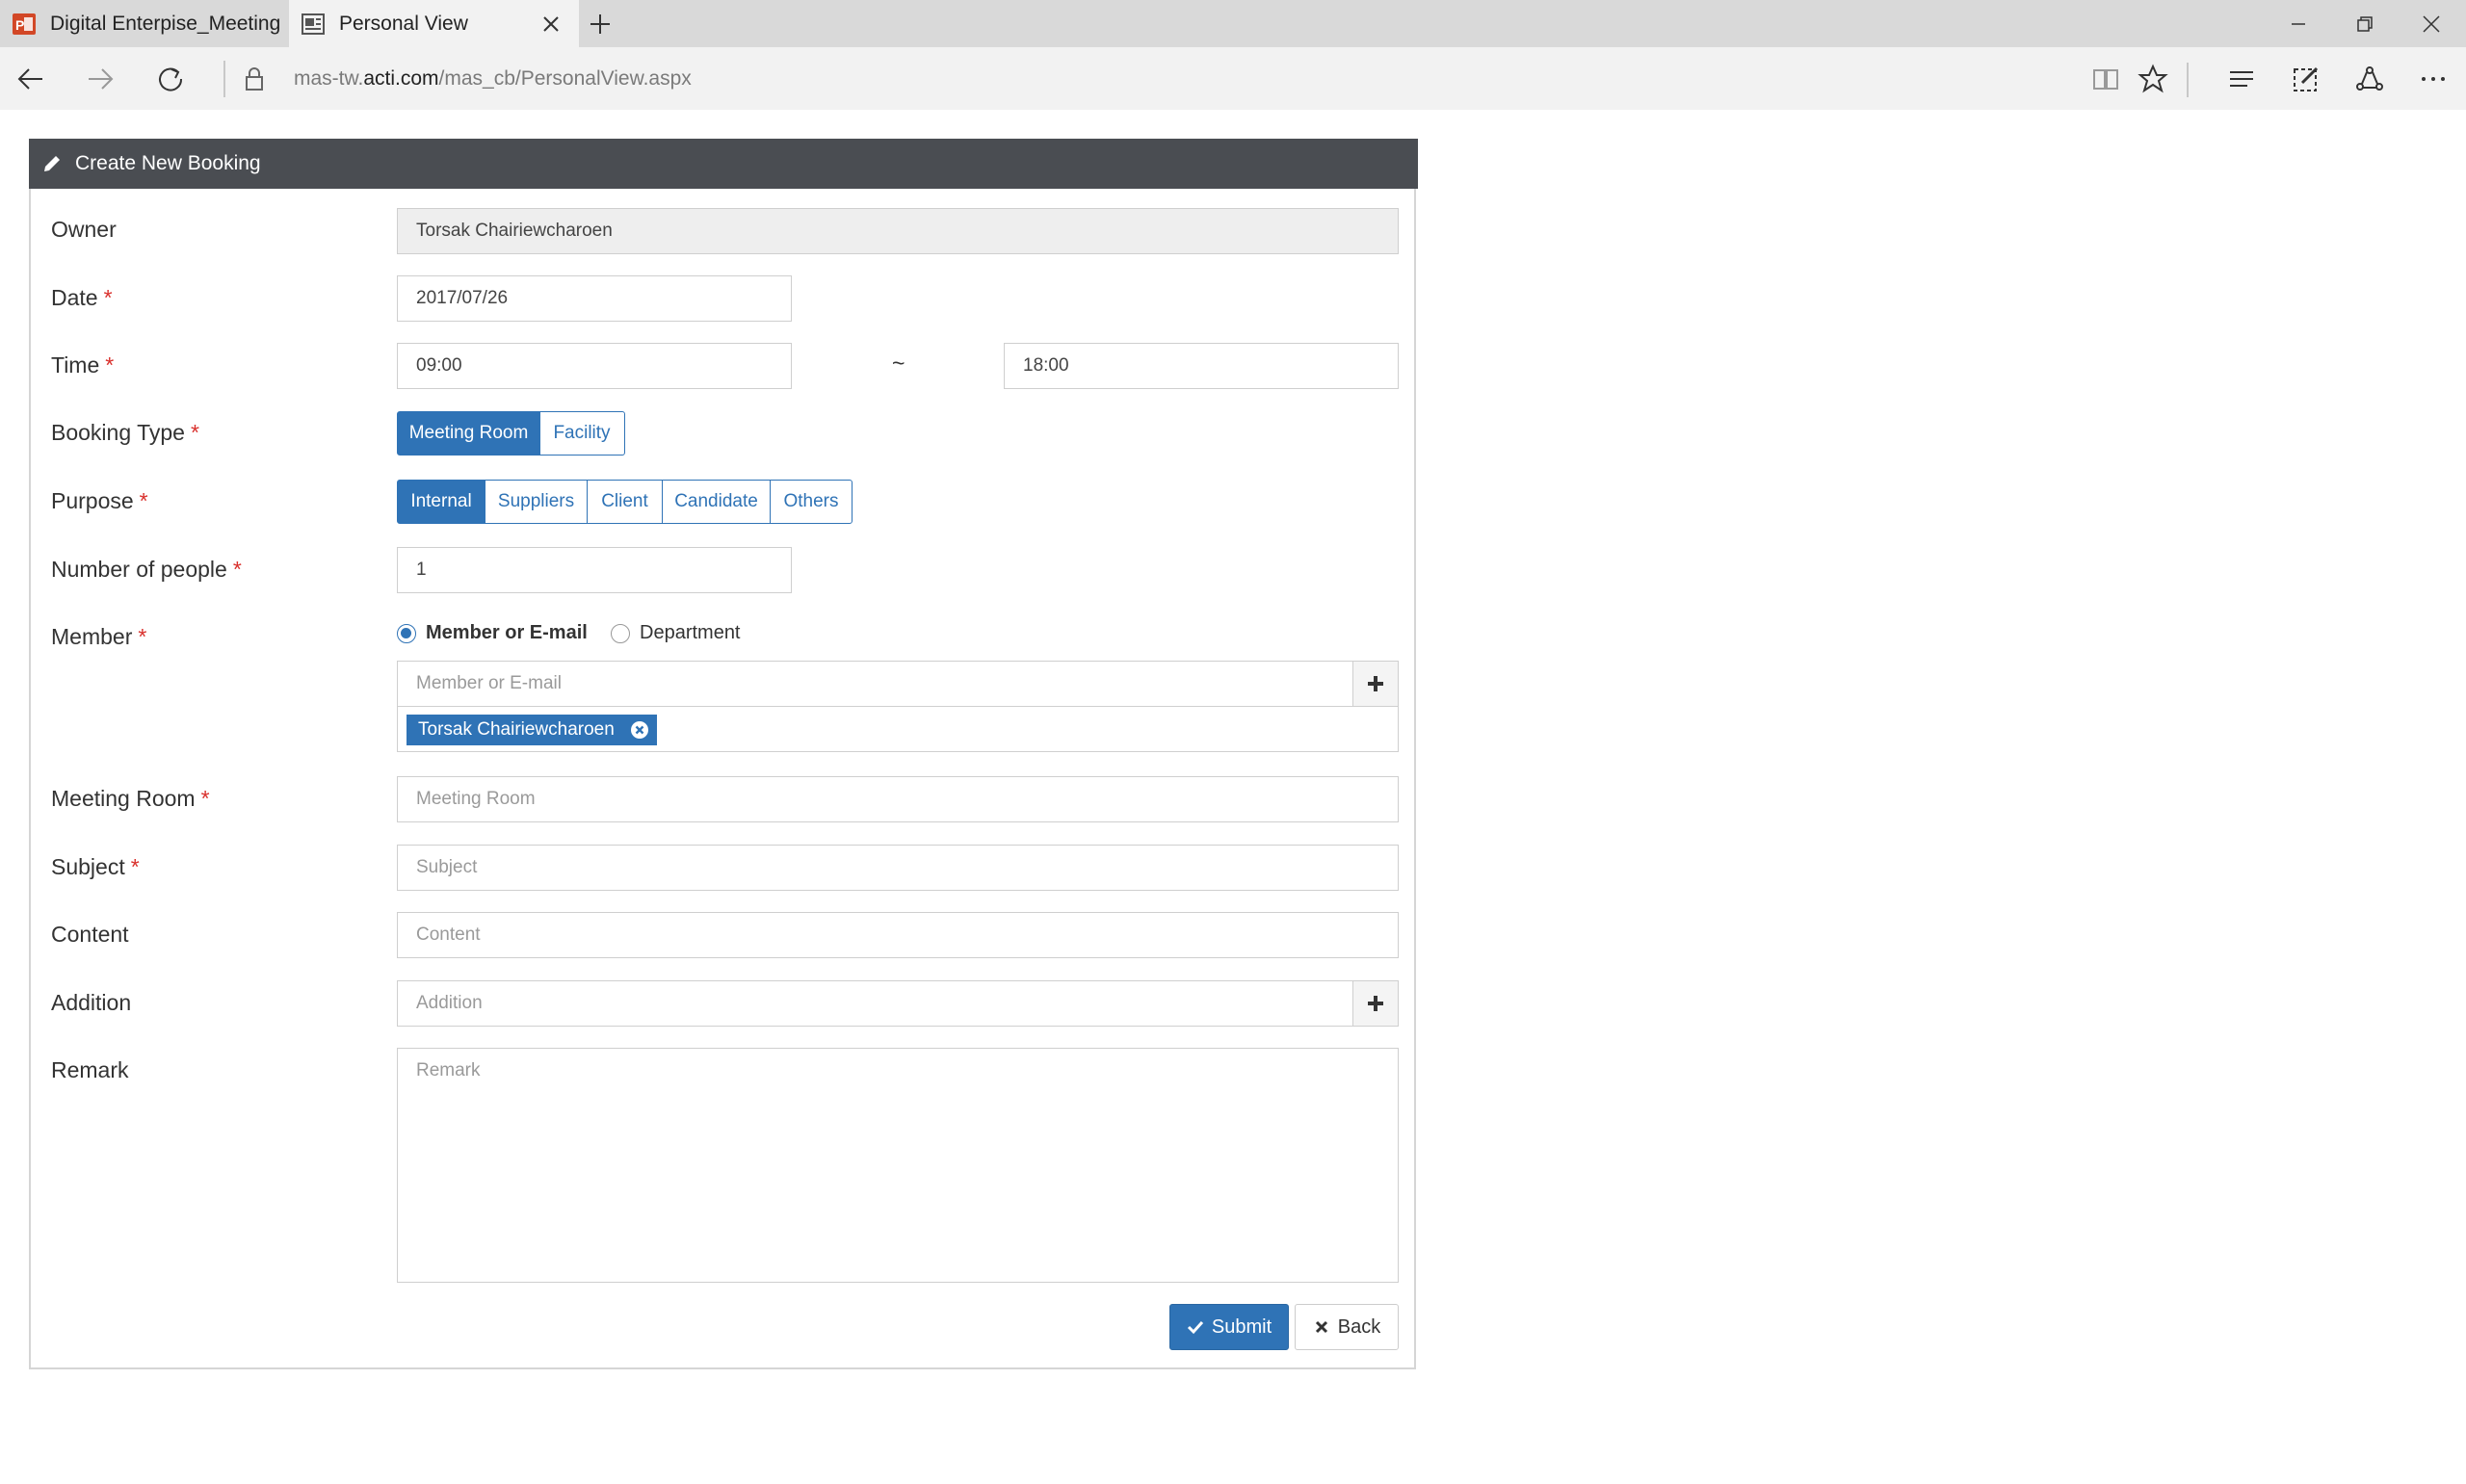 The height and width of the screenshot is (1484, 2466). What do you see at coordinates (468, 433) in the screenshot?
I see `booking-type-meeting-room: Meeting Room` at bounding box center [468, 433].